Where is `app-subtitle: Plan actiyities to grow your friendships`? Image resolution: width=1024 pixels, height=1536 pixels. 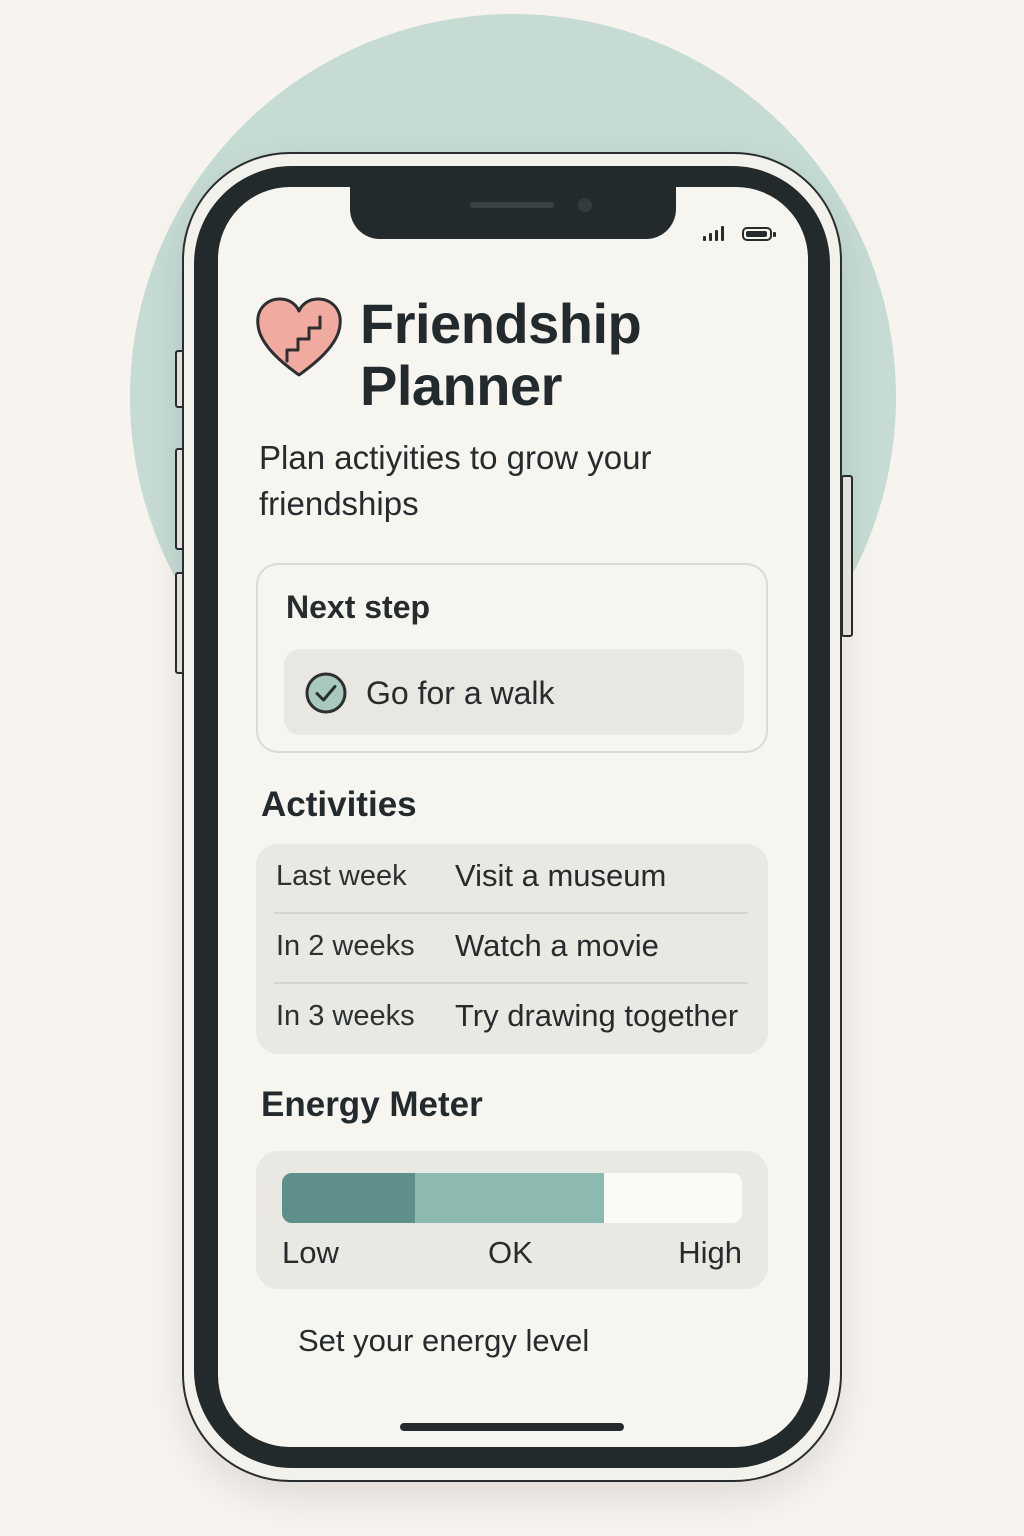
app-subtitle: Plan actiyities to grow your friendships is located at coordinates (455, 480).